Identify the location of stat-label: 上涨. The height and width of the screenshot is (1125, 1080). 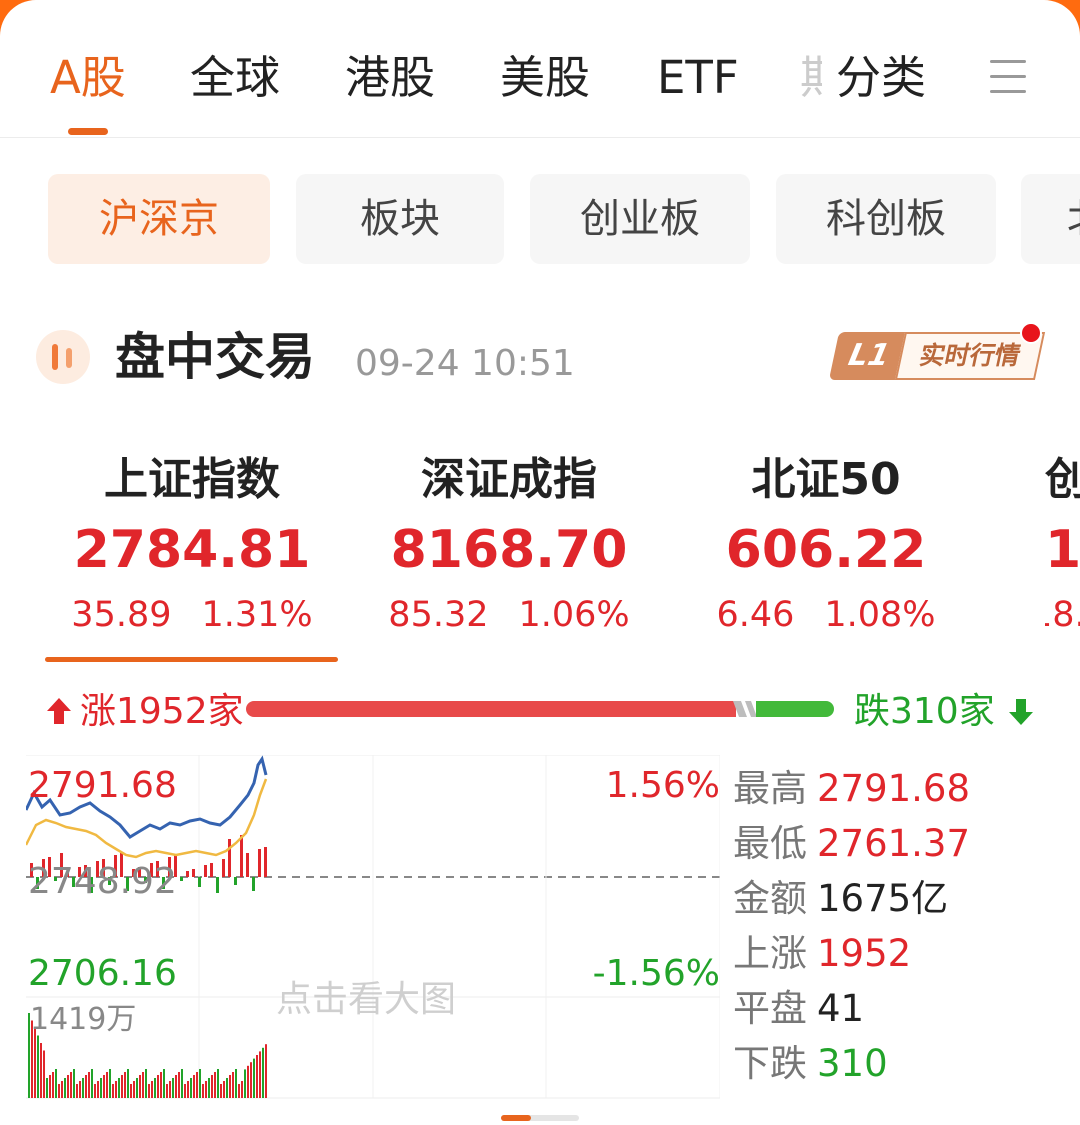
(770, 953).